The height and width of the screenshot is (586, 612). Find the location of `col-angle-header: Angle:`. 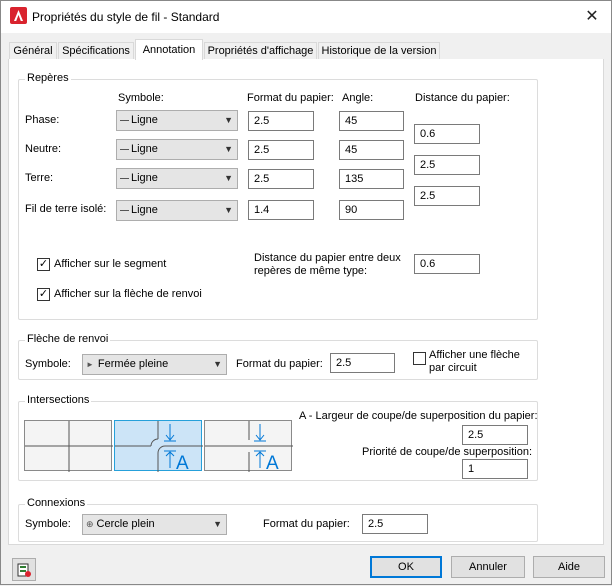

col-angle-header: Angle: is located at coordinates (358, 98).